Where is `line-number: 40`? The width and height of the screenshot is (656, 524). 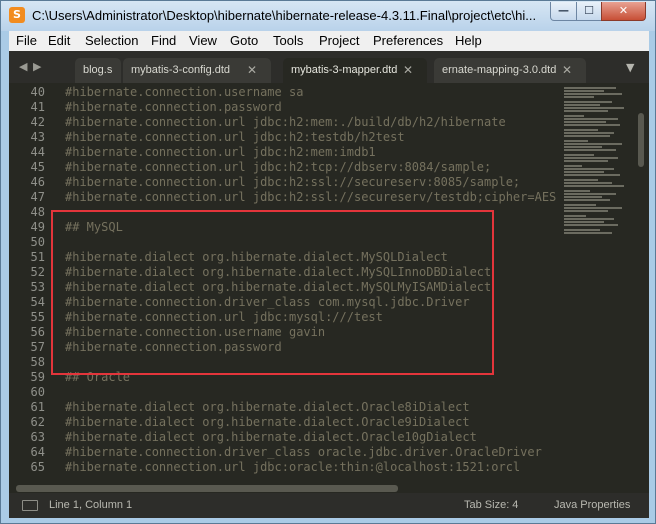 line-number: 40 is located at coordinates (37, 92).